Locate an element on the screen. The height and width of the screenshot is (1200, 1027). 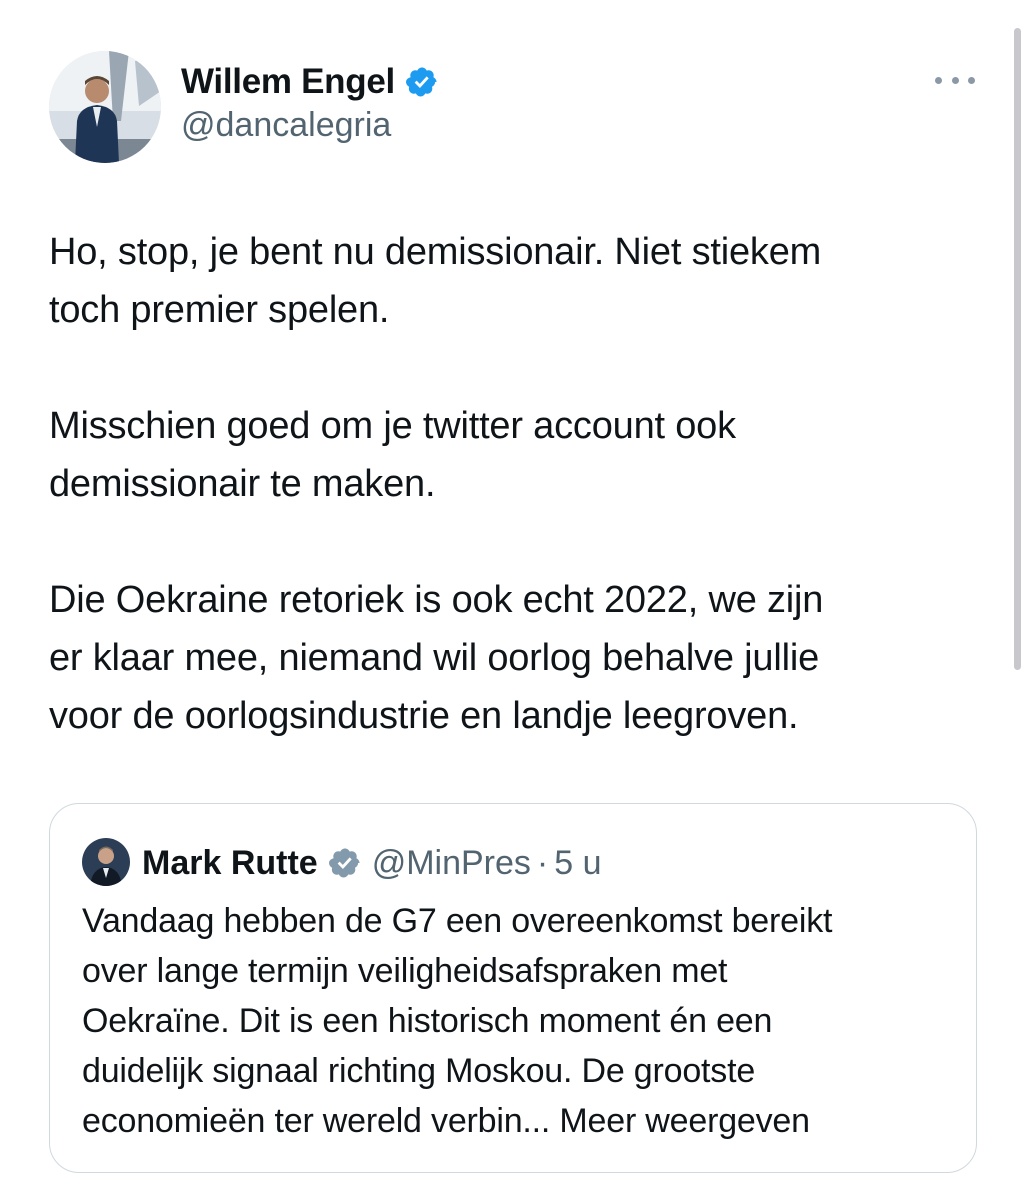
scrollbar is located at coordinates (1017, 349).